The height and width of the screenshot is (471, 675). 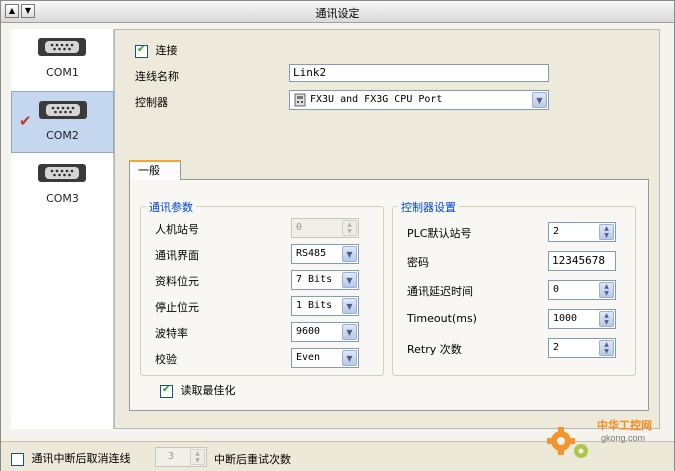 What do you see at coordinates (314, 279) in the screenshot?
I see `data-bits-value: 7 Bits` at bounding box center [314, 279].